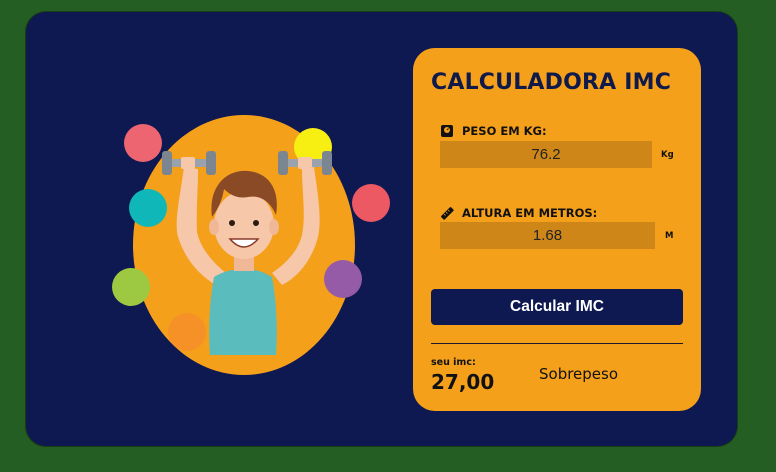 This screenshot has width=776, height=472. Describe the element at coordinates (143, 143) in the screenshot. I see `ball-red-top-left` at that location.